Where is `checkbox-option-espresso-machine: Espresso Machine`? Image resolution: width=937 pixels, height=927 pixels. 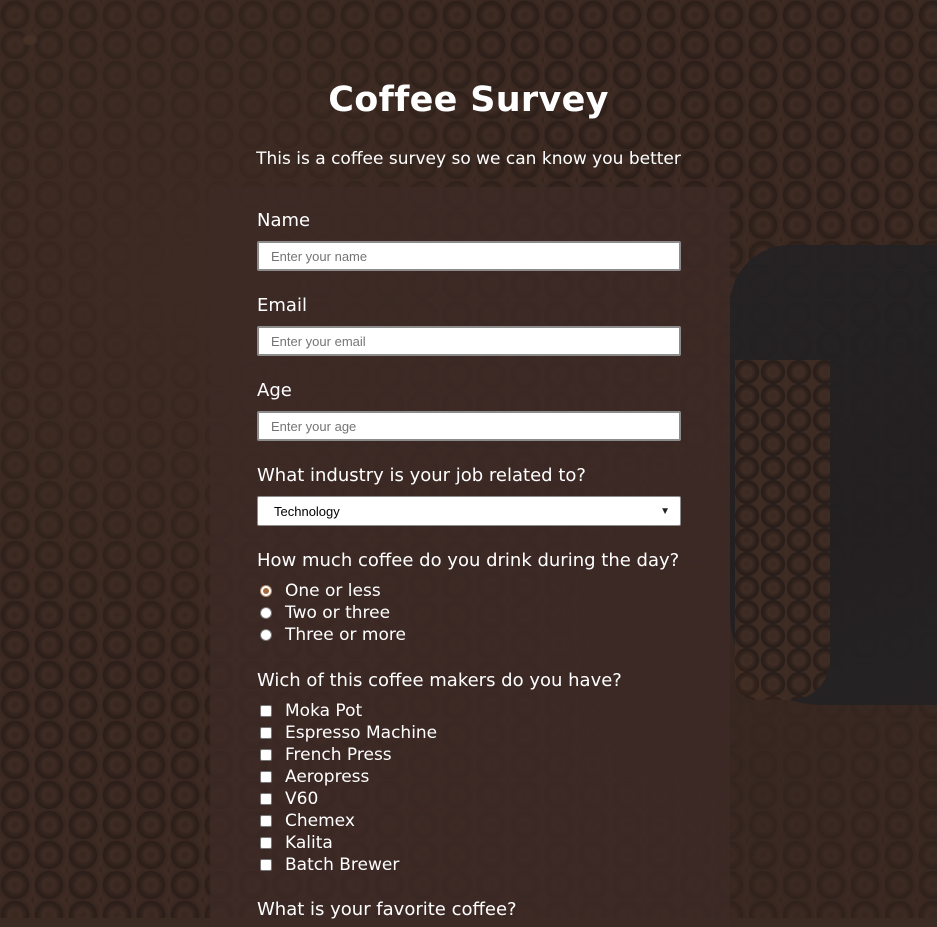
checkbox-option-espresso-machine: Espresso Machine is located at coordinates (348, 733).